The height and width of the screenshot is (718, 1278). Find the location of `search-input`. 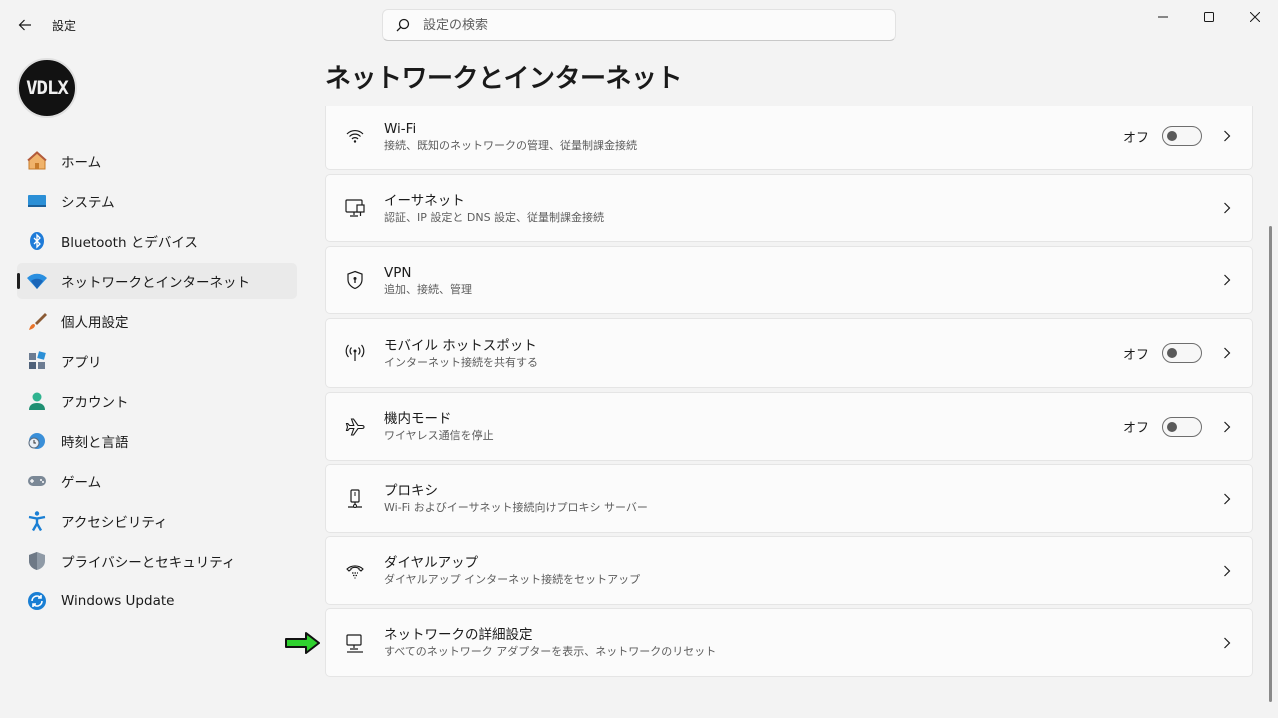

search-input is located at coordinates (643, 25).